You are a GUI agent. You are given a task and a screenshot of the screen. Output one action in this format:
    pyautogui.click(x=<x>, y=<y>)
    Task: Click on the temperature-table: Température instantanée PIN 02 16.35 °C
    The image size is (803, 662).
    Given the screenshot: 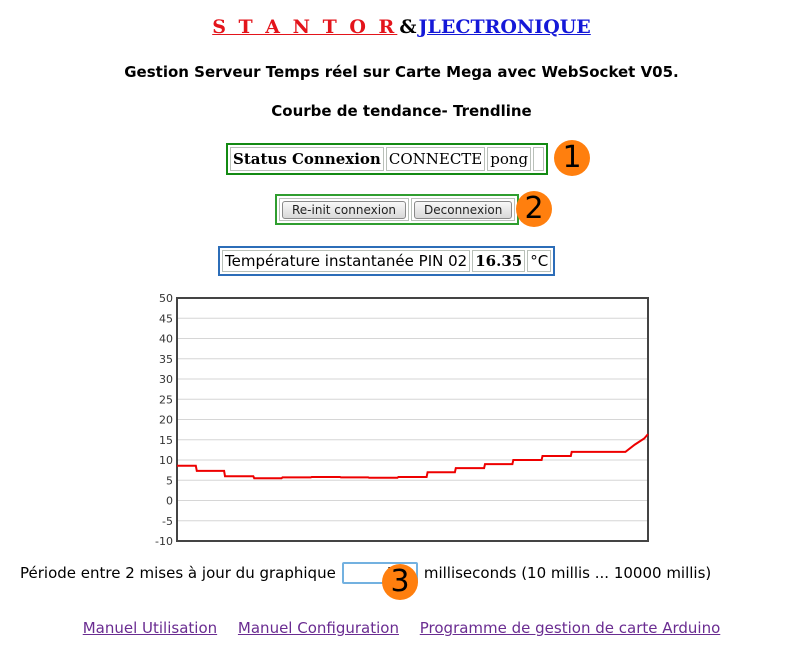 What is the action you would take?
    pyautogui.click(x=387, y=261)
    